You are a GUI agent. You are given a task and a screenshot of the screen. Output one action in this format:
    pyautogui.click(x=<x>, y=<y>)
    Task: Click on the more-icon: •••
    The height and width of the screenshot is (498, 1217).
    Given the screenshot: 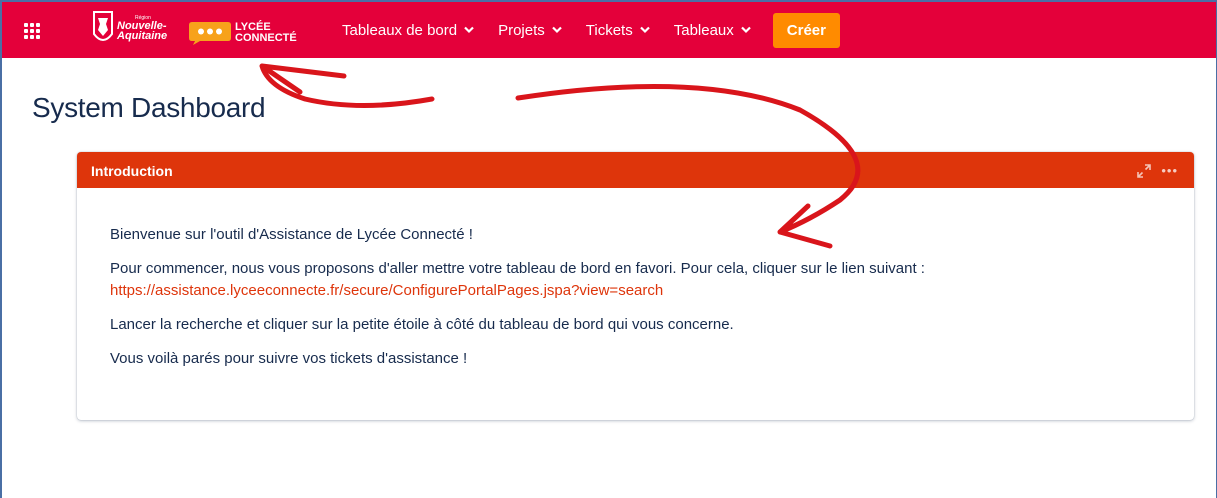 What is the action you would take?
    pyautogui.click(x=1169, y=170)
    